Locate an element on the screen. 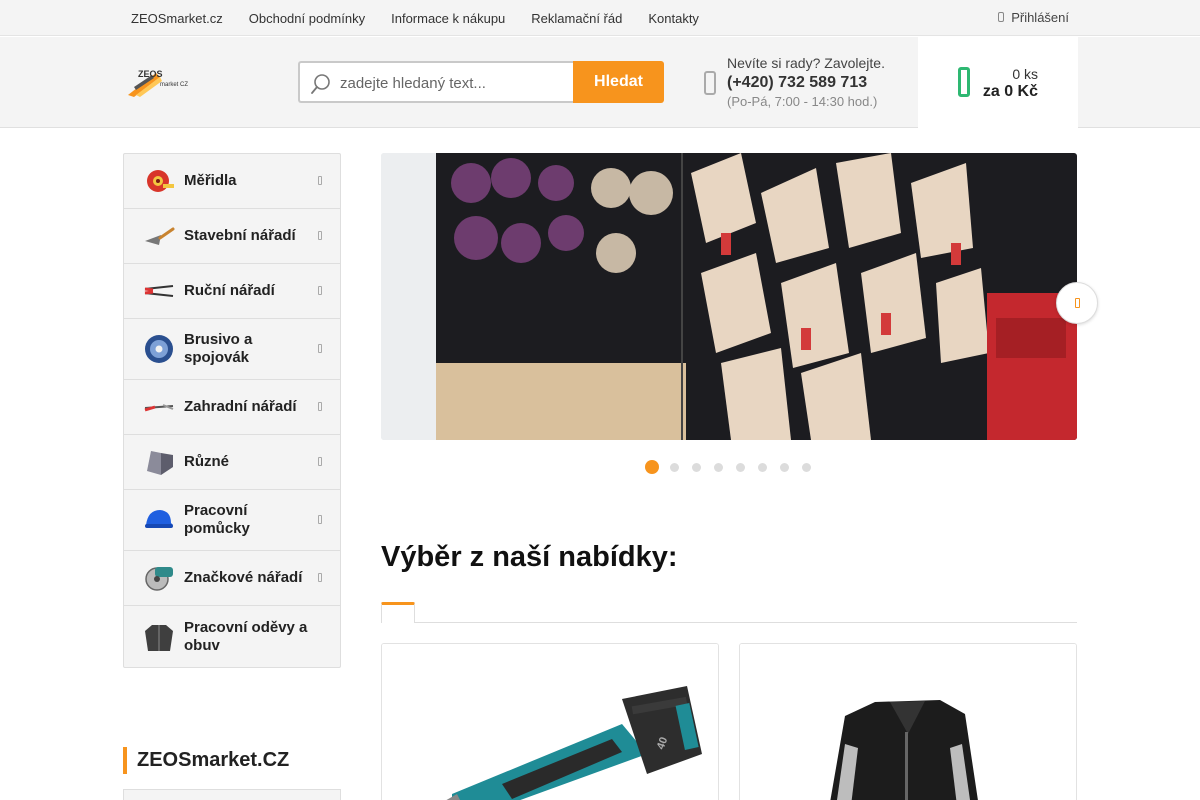  brand-section-box is located at coordinates (232, 794).